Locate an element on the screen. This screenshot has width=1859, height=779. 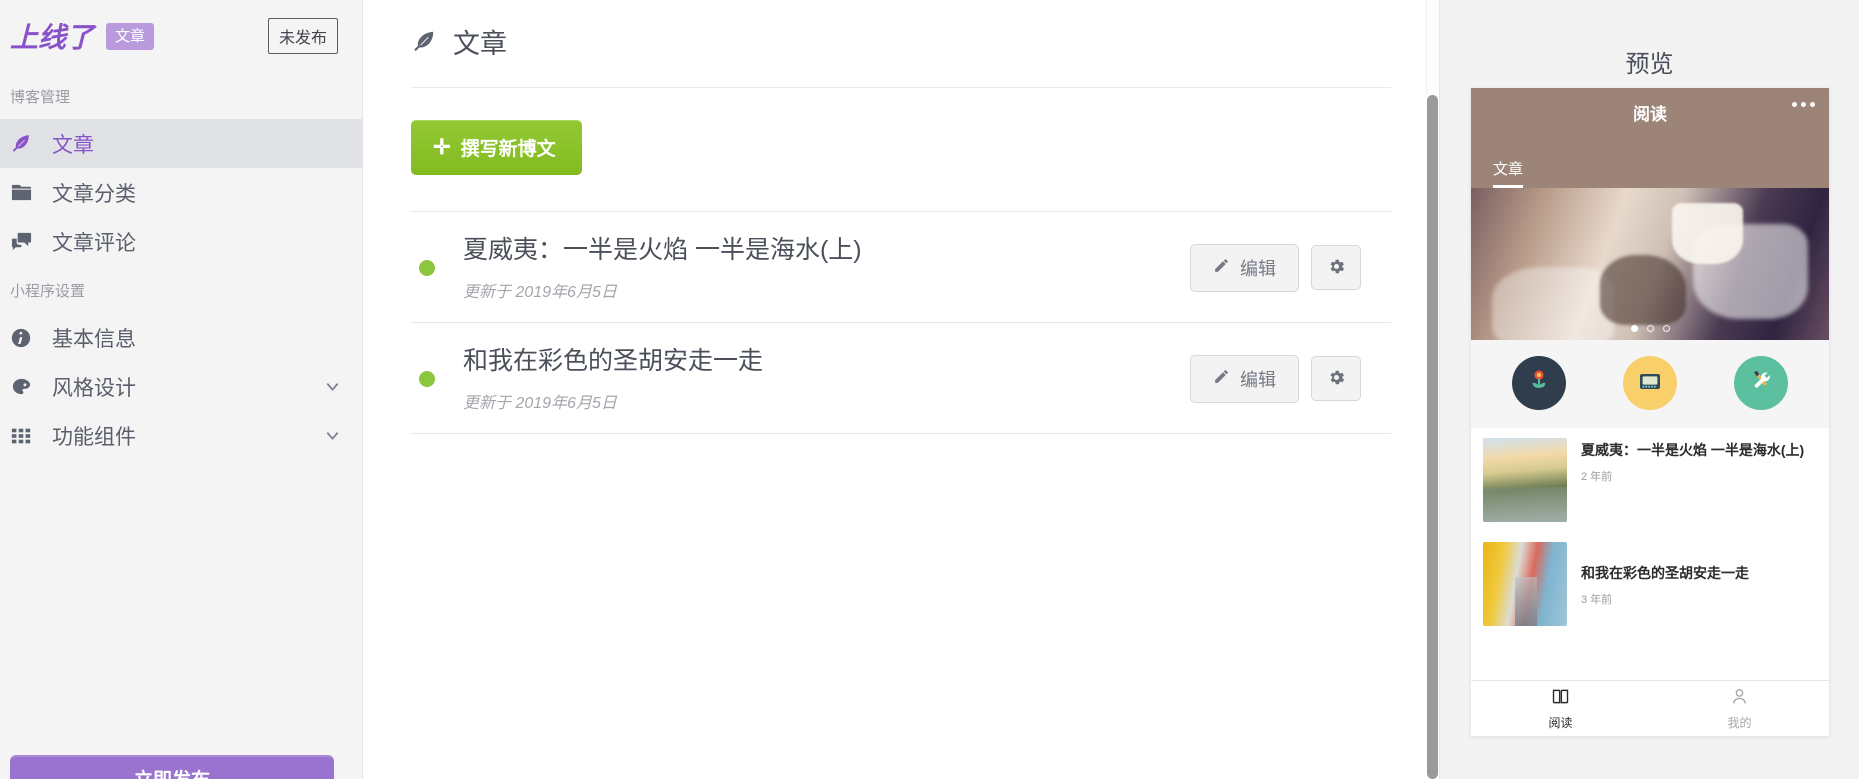
carousel-dots is located at coordinates (1650, 328).